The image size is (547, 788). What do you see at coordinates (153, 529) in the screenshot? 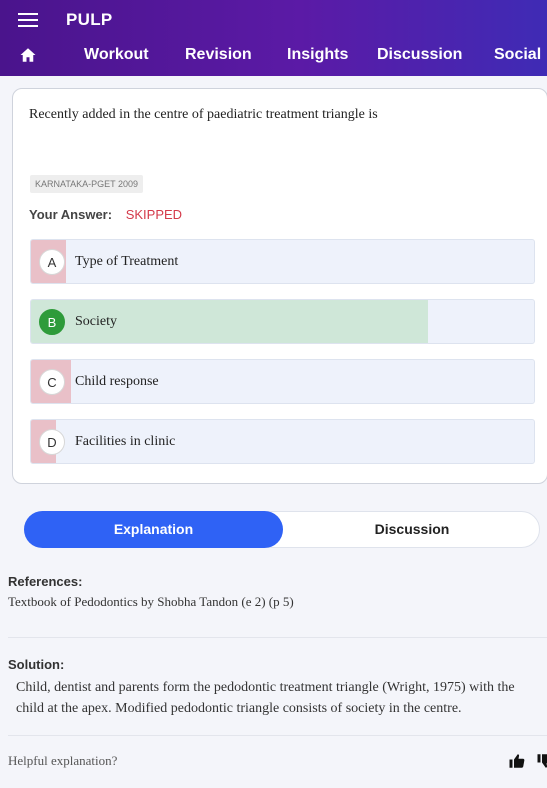
I see `tab-explanation: Explanation` at bounding box center [153, 529].